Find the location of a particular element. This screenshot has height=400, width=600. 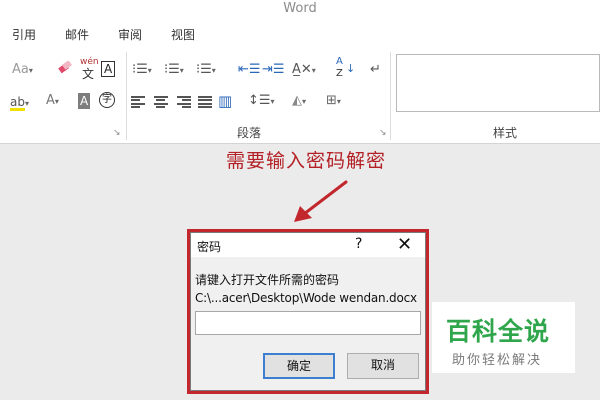

window-title-bar: Word is located at coordinates (300, 10).